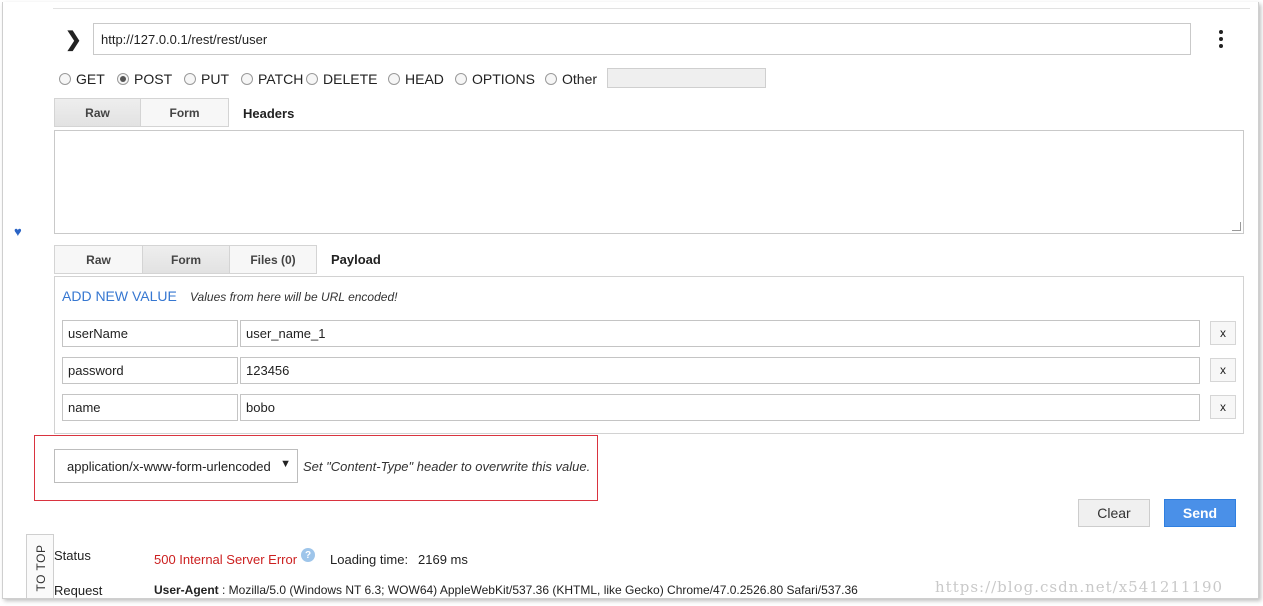  I want to click on method-label: HEAD, so click(424, 79).